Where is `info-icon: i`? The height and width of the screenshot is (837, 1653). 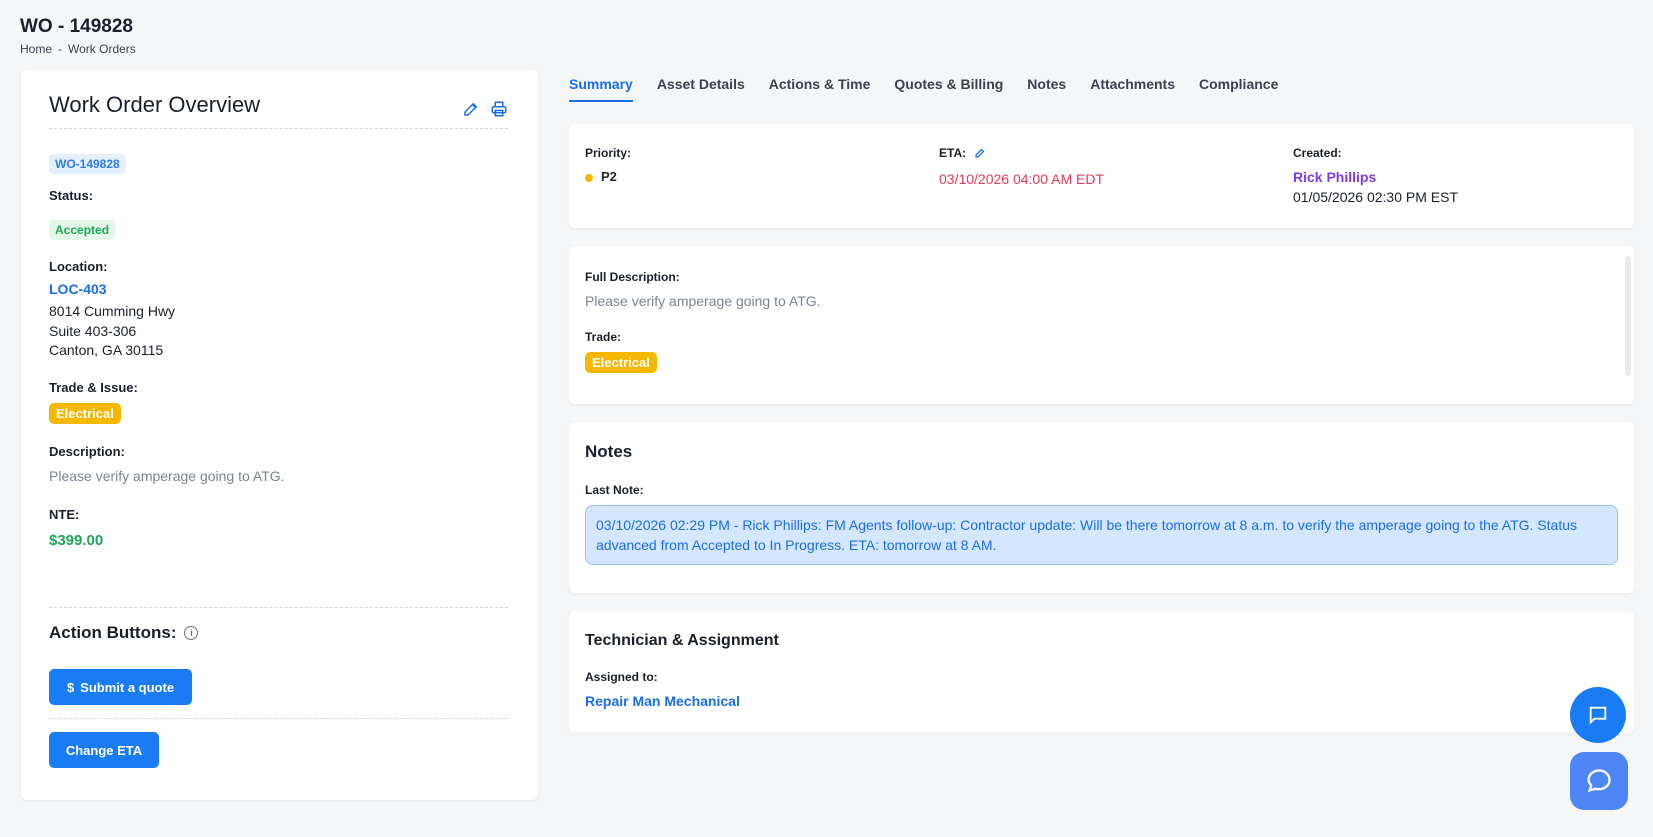 info-icon: i is located at coordinates (191, 633).